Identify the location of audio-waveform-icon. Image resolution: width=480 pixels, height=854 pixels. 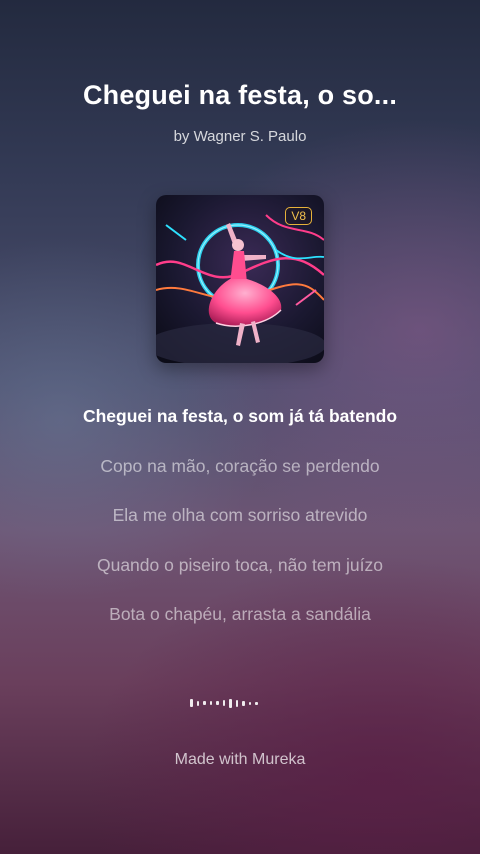
(240, 703).